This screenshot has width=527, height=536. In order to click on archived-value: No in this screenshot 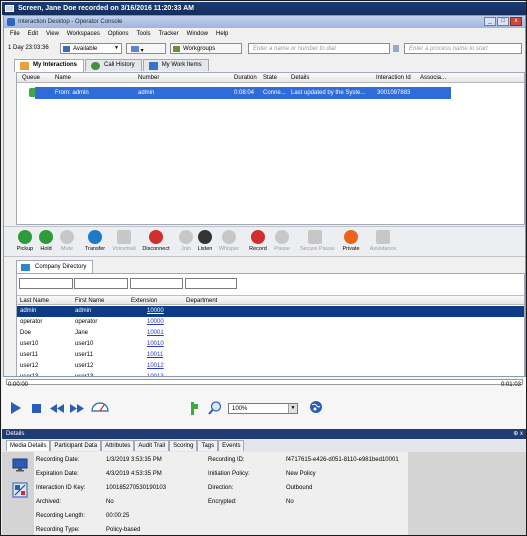, I will do `click(110, 502)`.